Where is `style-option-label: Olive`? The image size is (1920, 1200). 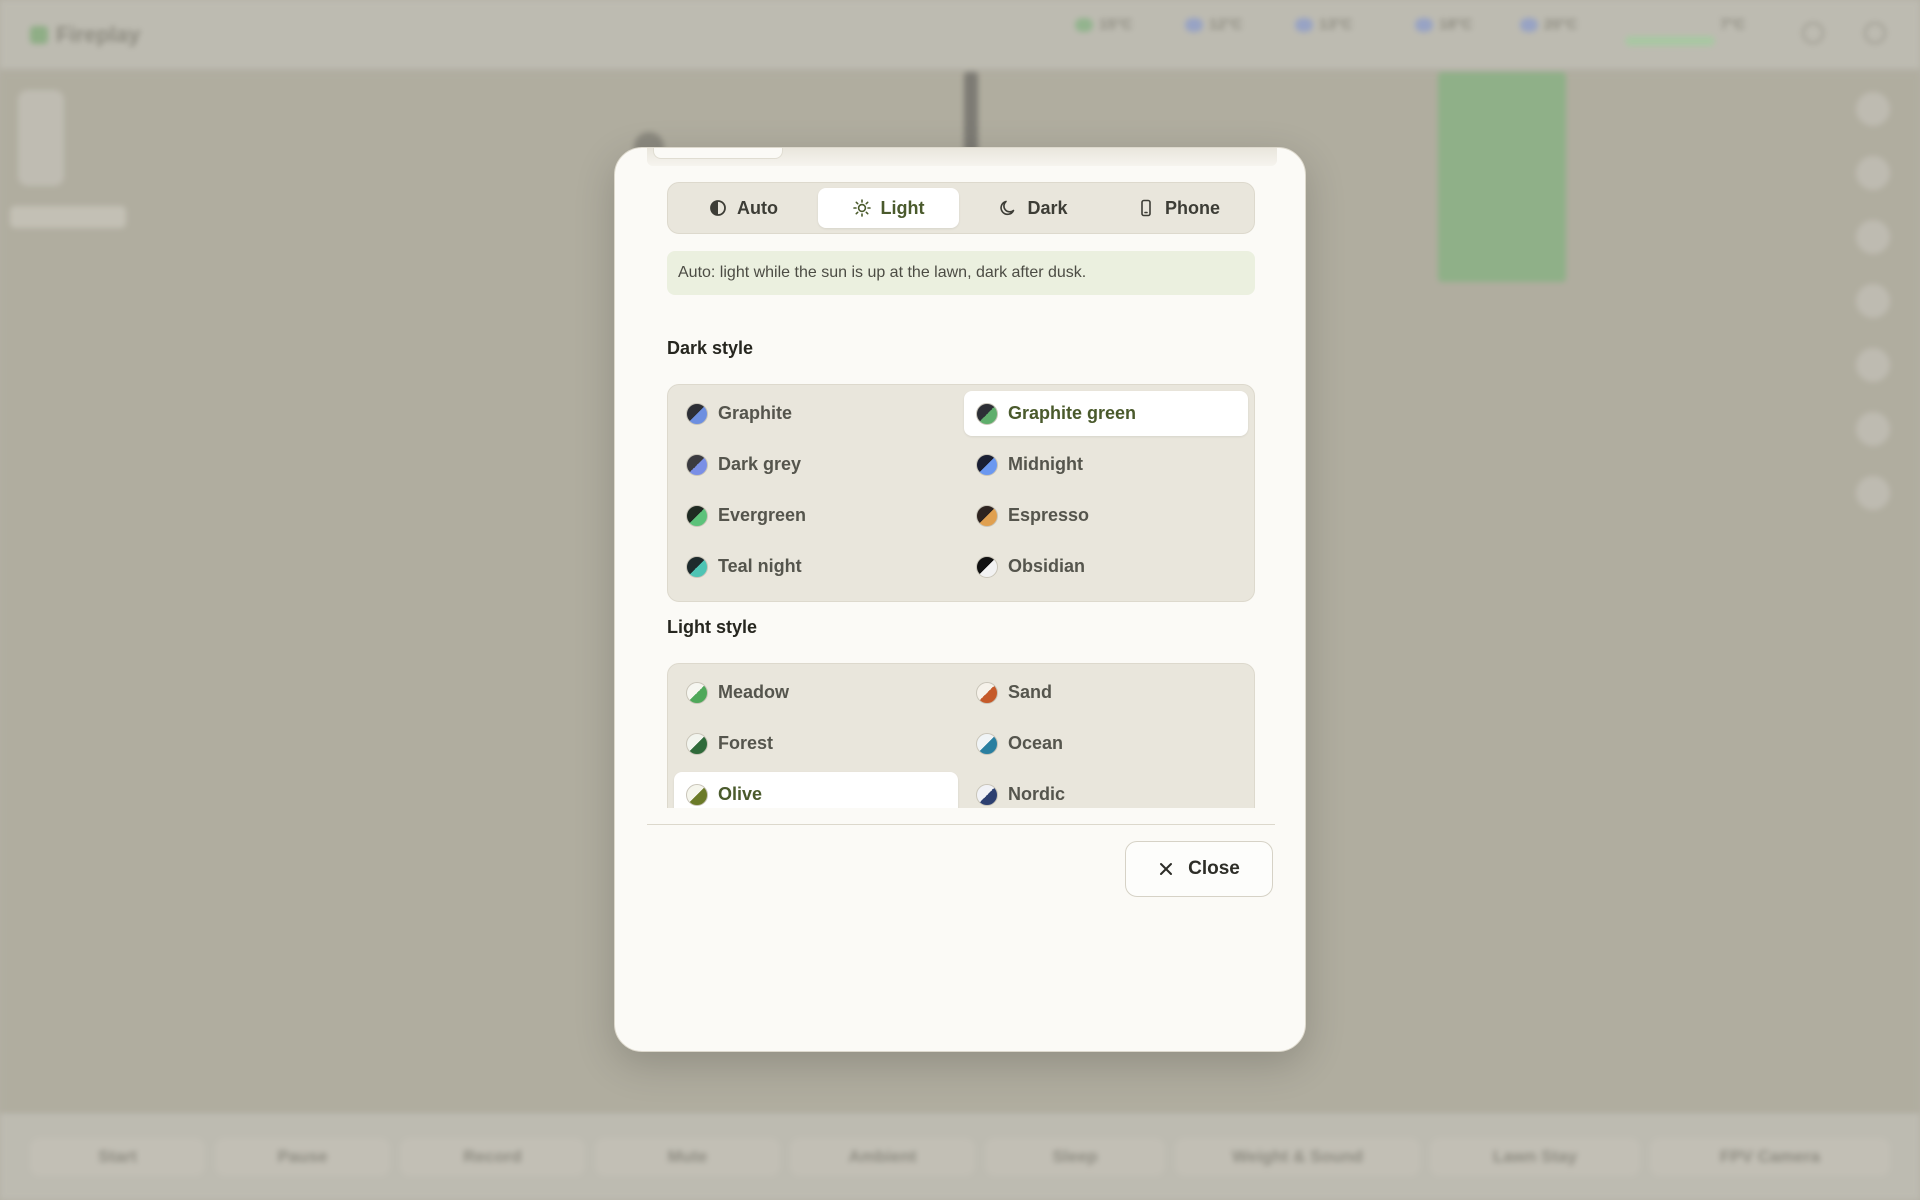 style-option-label: Olive is located at coordinates (740, 794).